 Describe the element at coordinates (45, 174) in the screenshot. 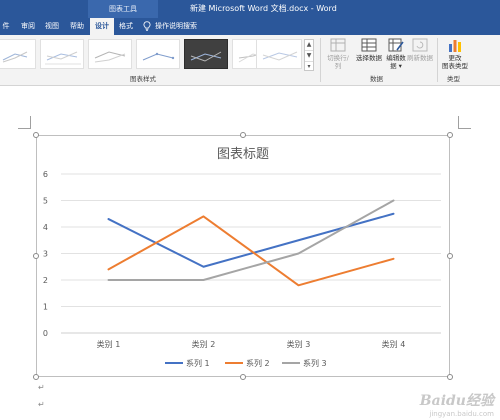

I see `y-tick-label: 6` at that location.